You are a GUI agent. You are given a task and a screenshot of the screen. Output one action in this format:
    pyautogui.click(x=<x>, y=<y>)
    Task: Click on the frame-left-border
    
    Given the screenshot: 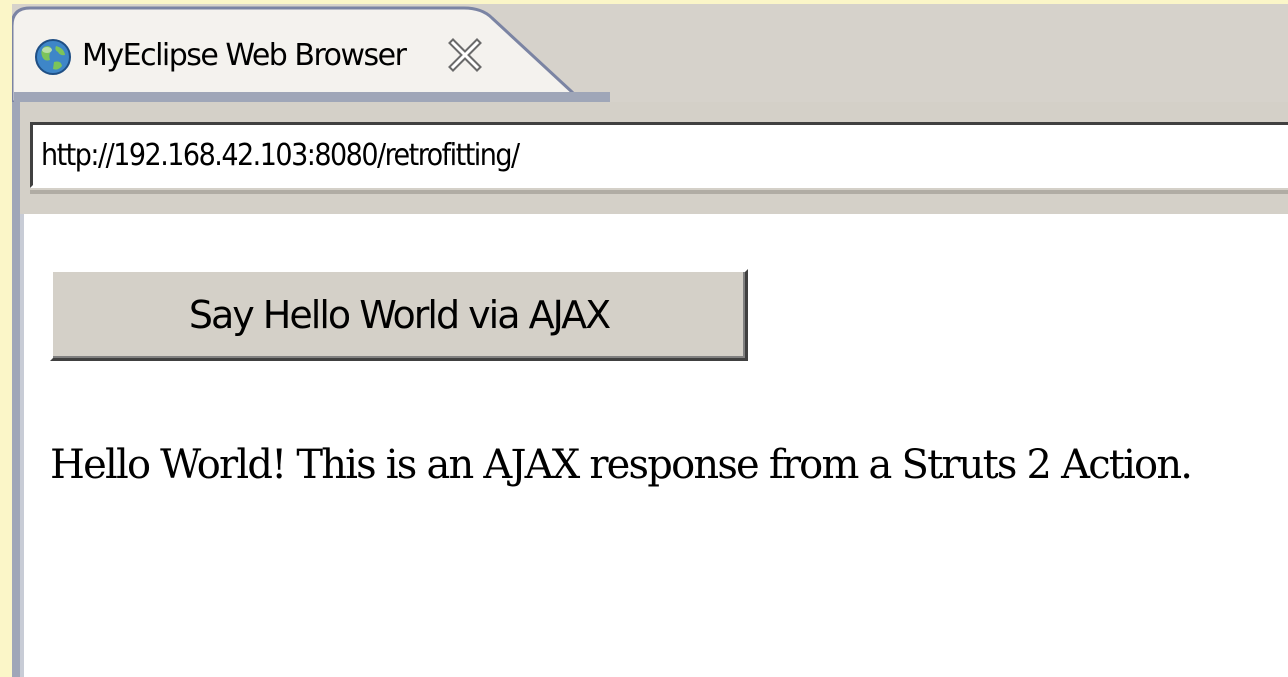 What is the action you would take?
    pyautogui.click(x=16, y=389)
    